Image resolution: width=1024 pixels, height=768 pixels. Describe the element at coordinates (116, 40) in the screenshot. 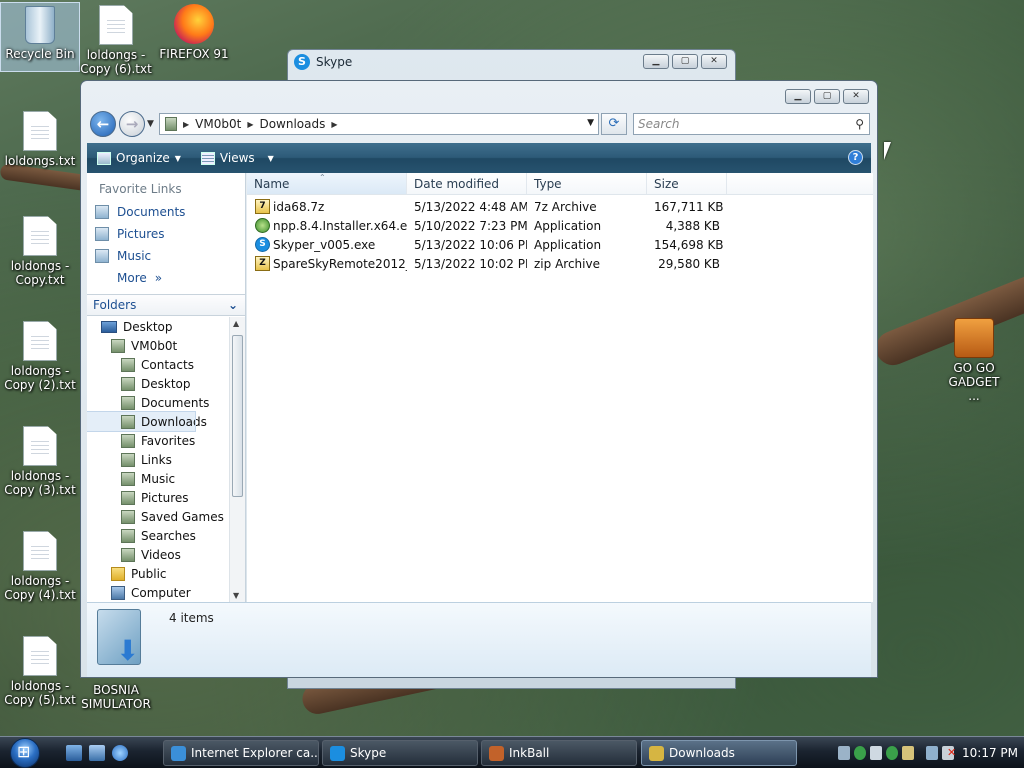

I see `desktop-icon-file: loldongs - Copy (6).txt` at that location.